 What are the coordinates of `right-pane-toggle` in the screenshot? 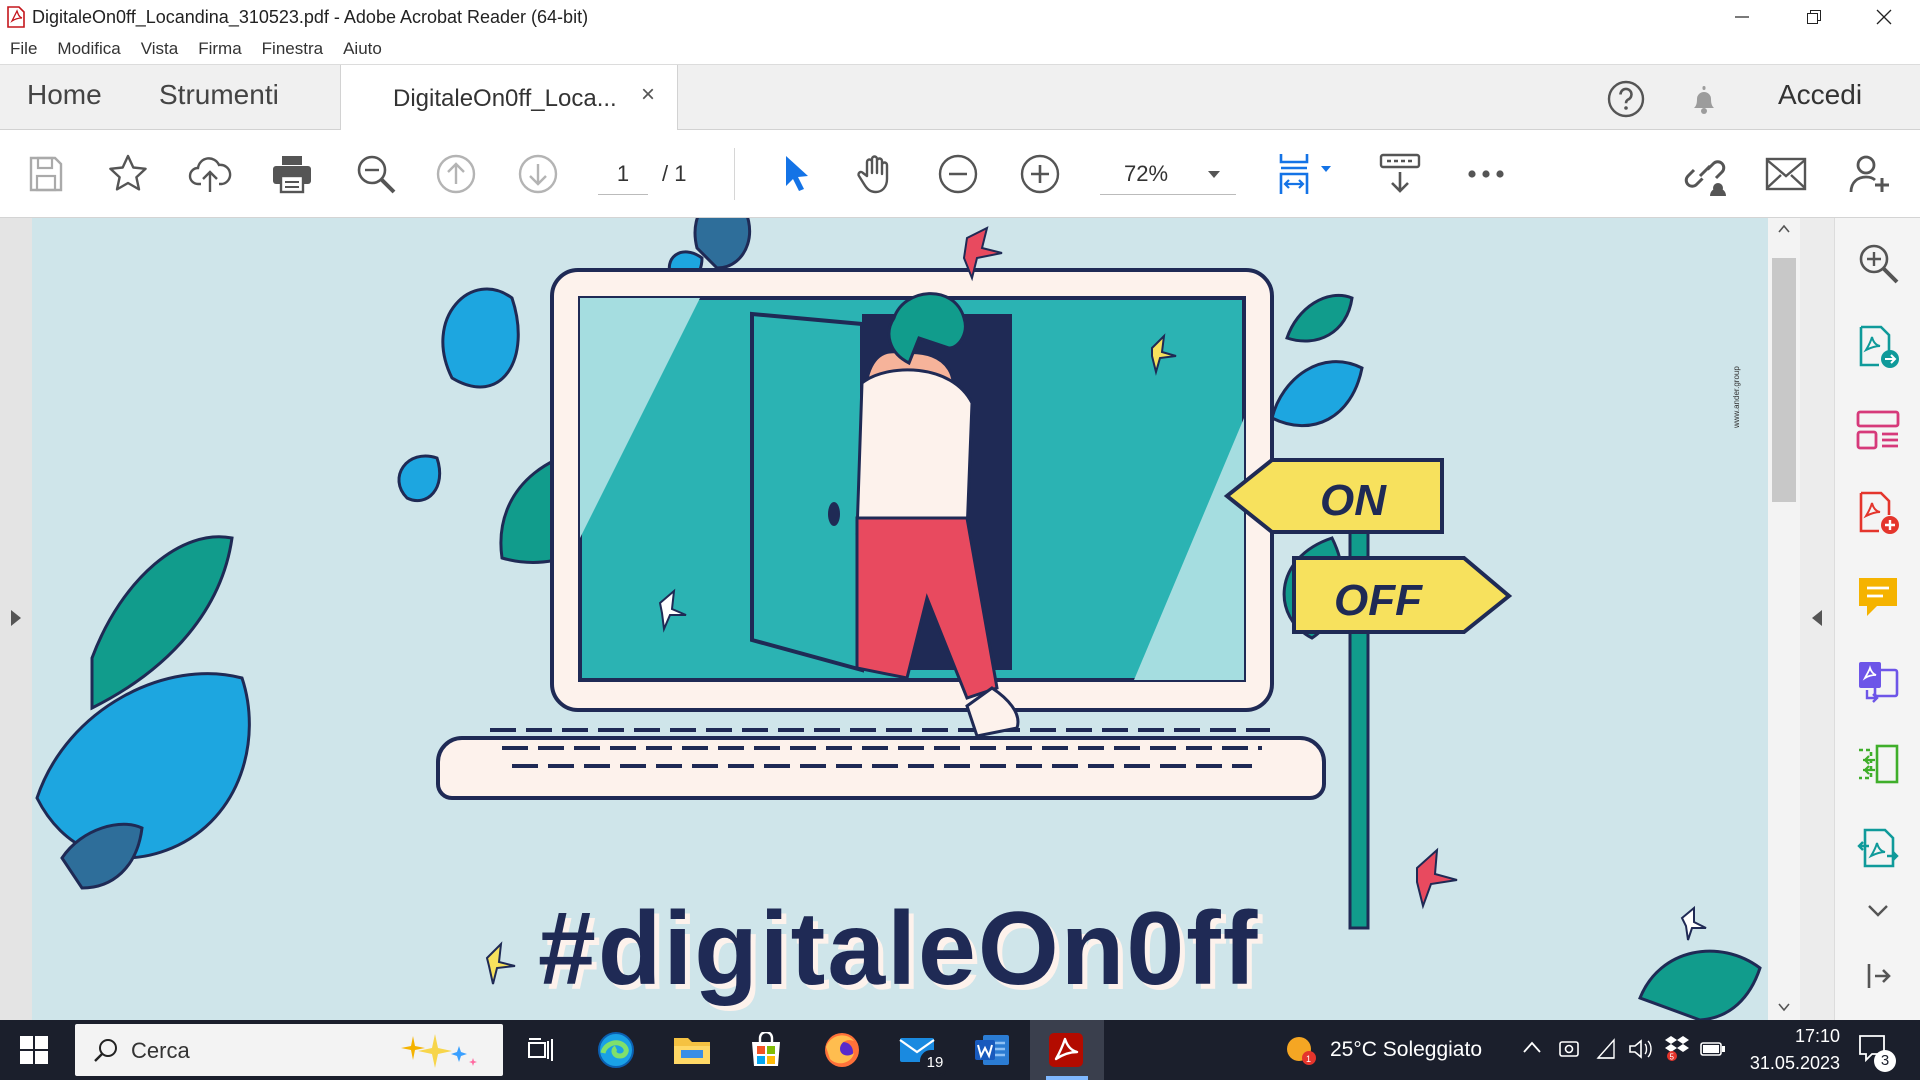 It's located at (1817, 619).